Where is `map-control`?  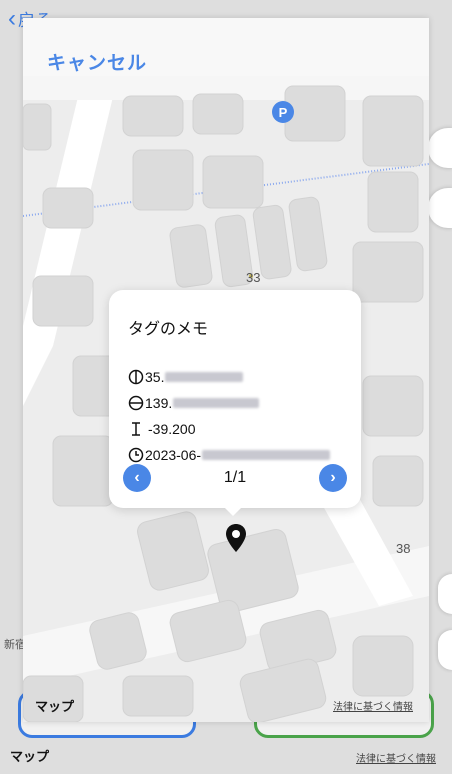
map-control is located at coordinates (440, 208).